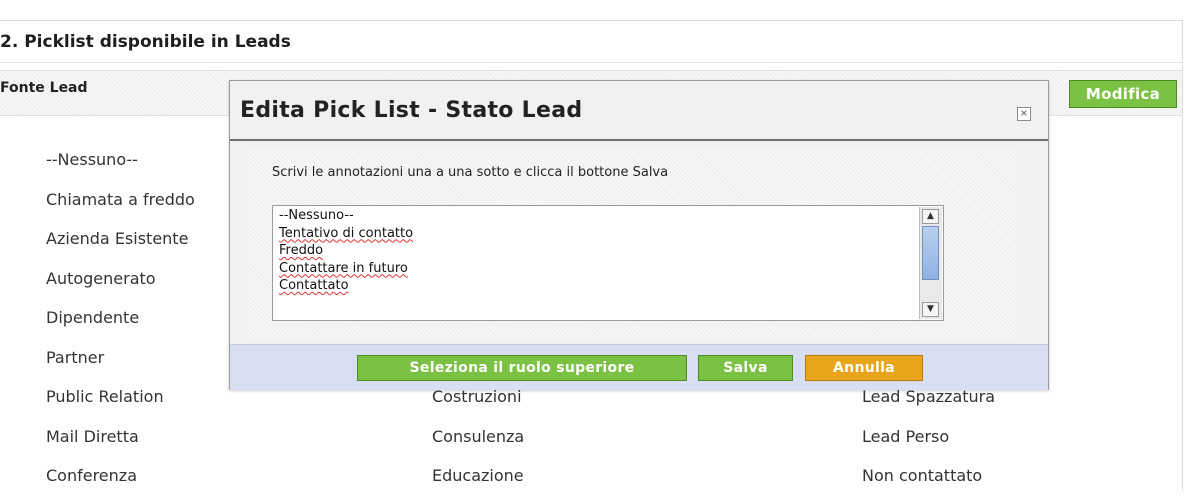  What do you see at coordinates (316, 215) in the screenshot?
I see `entry-line: --Nessuno--` at bounding box center [316, 215].